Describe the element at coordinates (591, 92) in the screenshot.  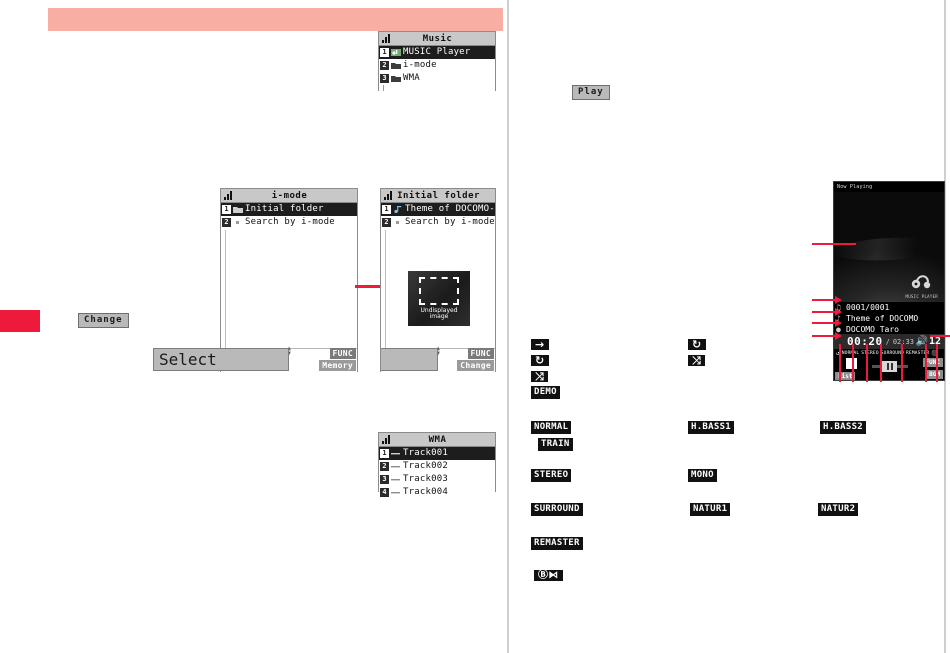
I see `play-key-chip: Play` at that location.